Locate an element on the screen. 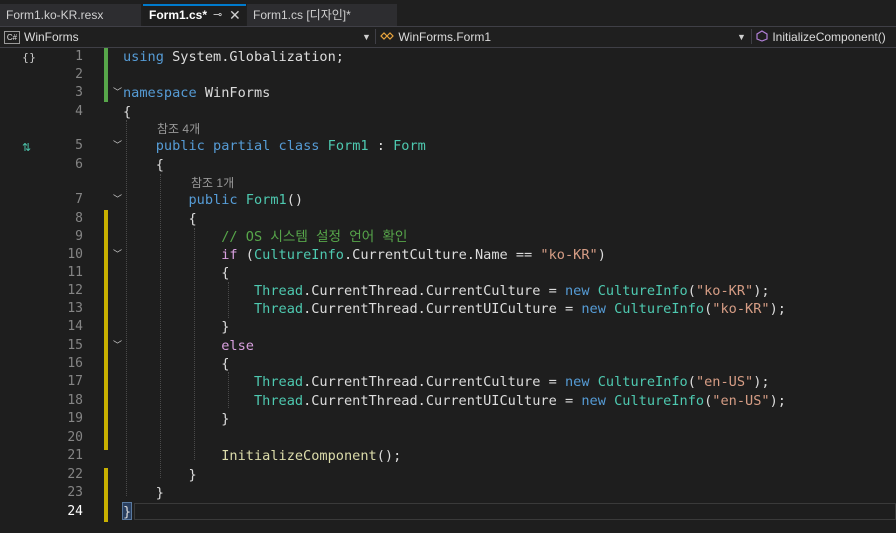  keyword: namespace is located at coordinates (160, 93).